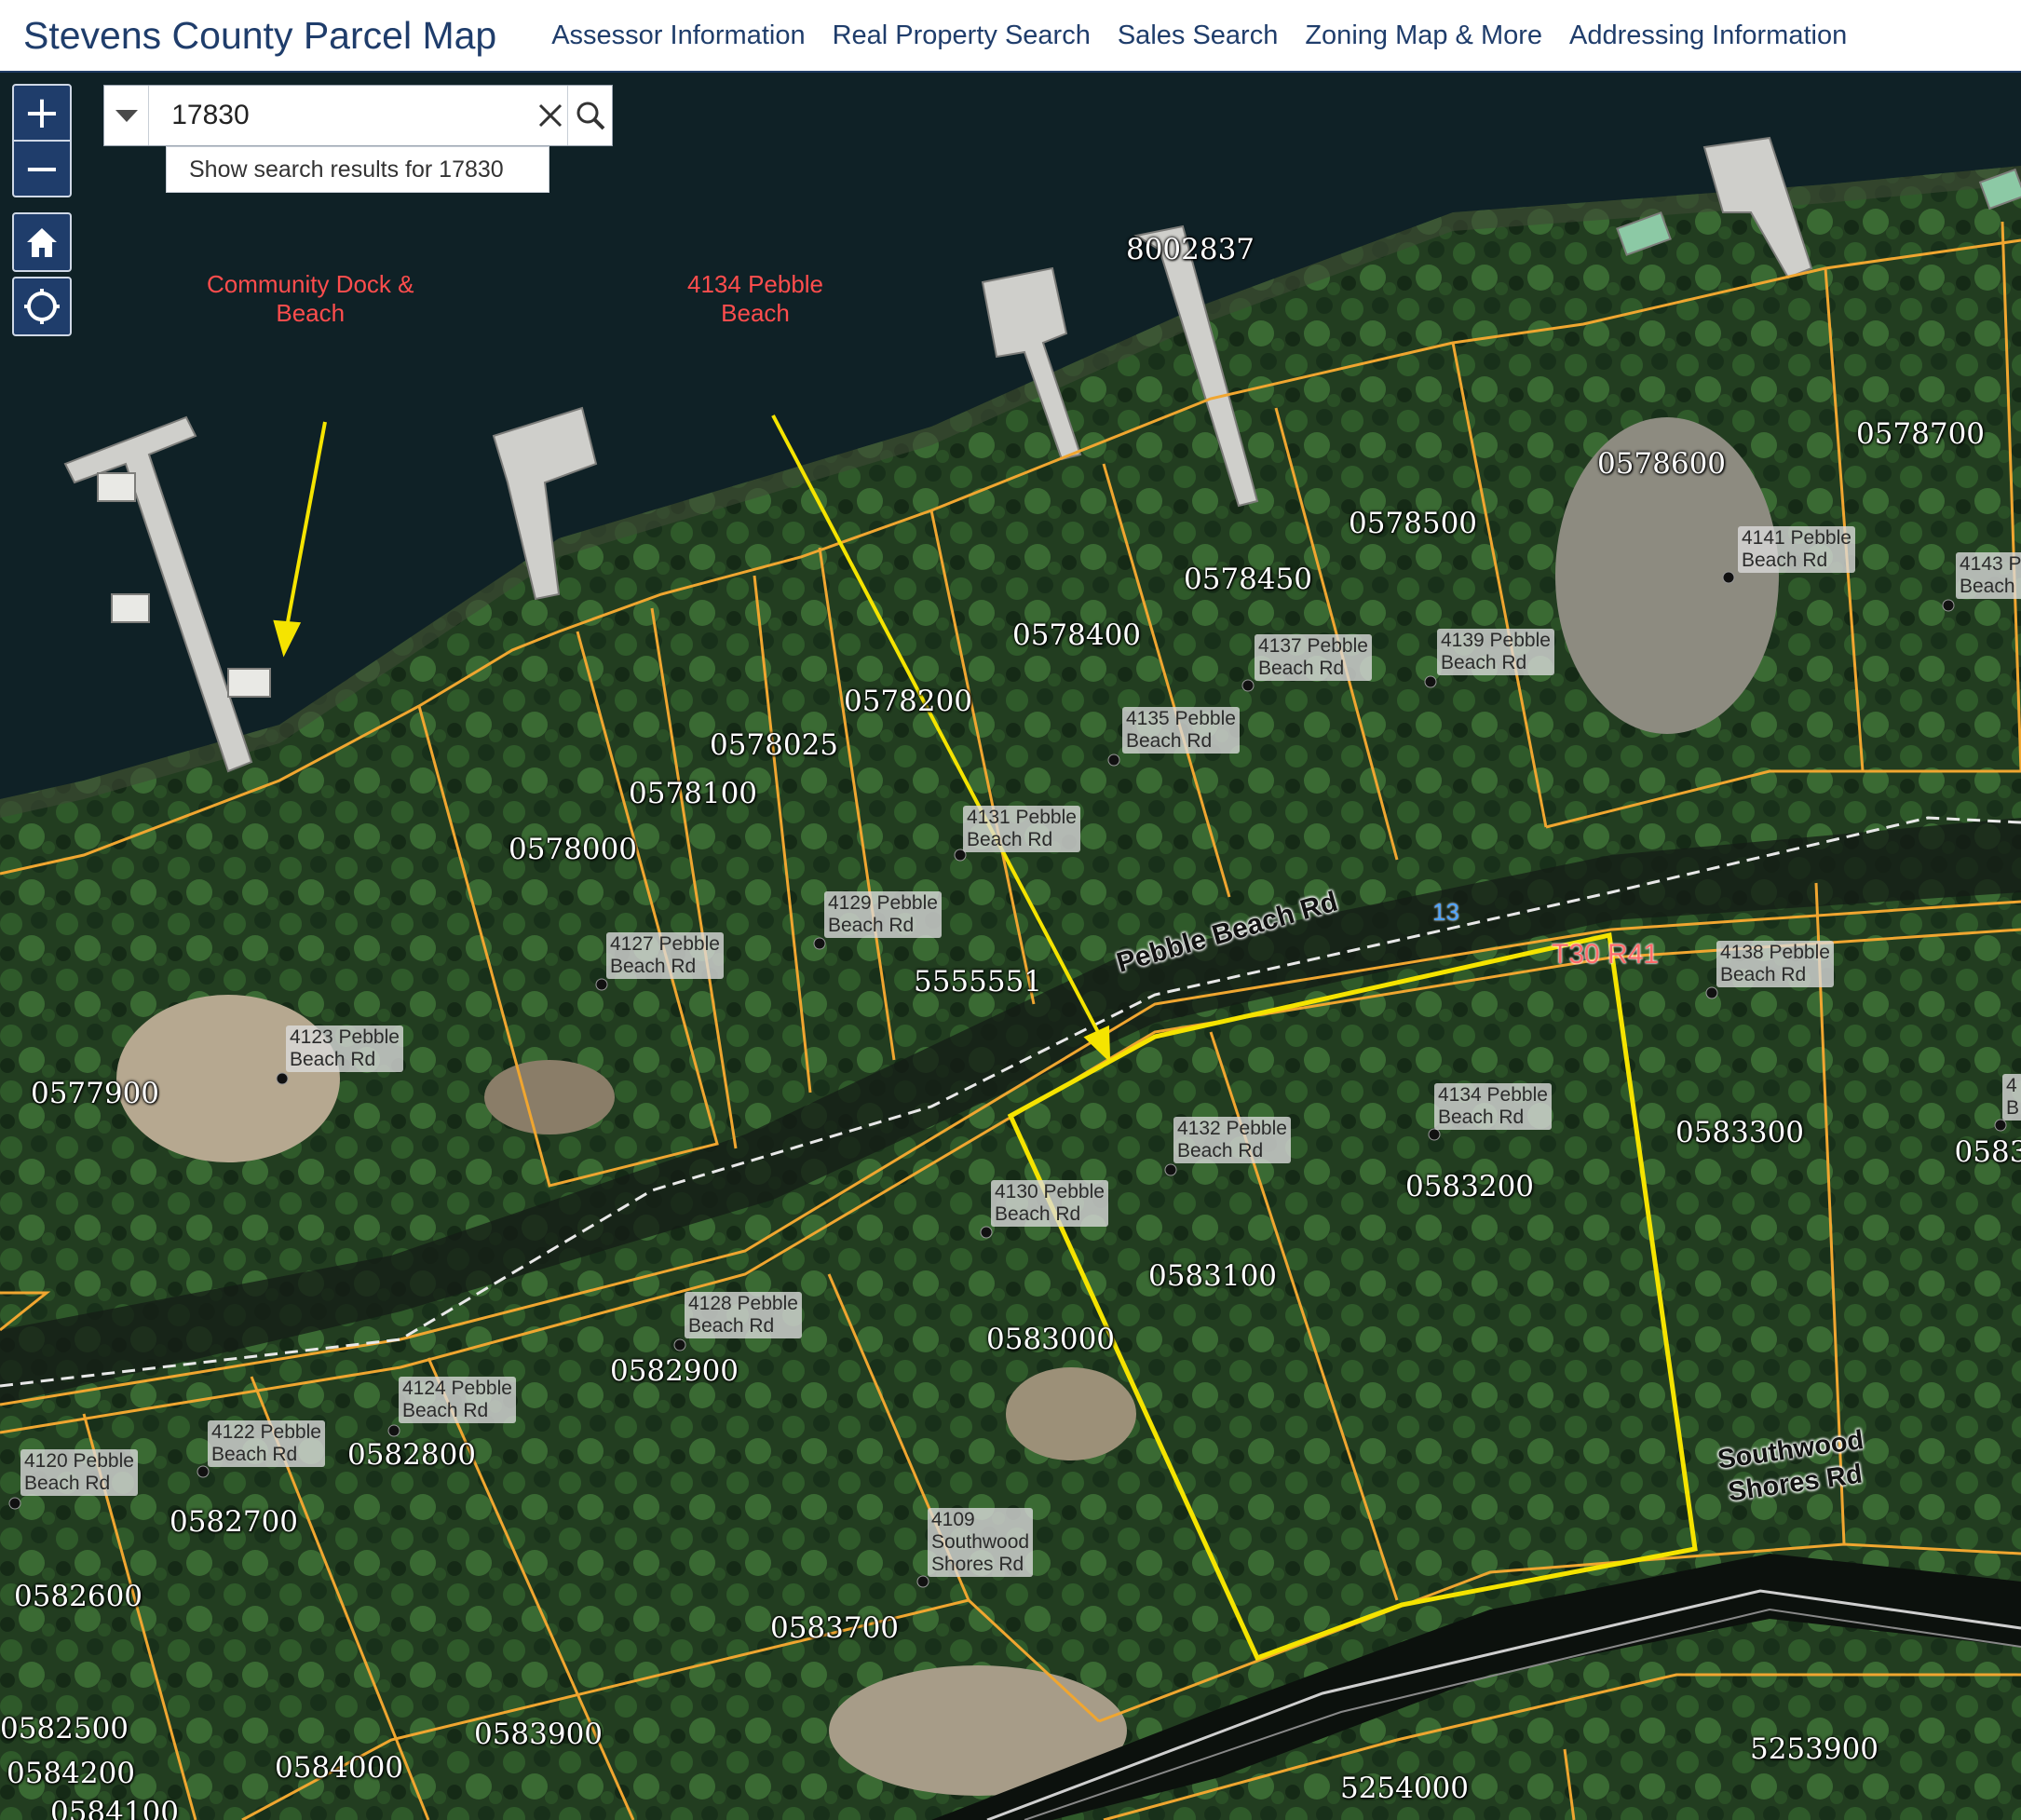  I want to click on address-label: 4131 Pebble Beach Rd, so click(1021, 829).